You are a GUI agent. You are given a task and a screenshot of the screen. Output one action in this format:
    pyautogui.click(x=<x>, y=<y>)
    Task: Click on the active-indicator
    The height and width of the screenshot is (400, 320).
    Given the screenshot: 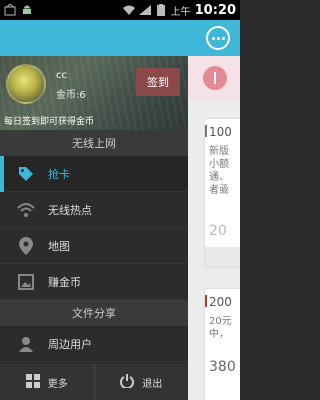 What is the action you would take?
    pyautogui.click(x=2, y=174)
    